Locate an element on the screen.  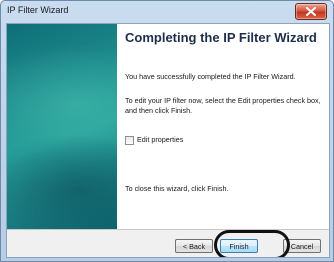
banner-shadow is located at coordinates (62, 181).